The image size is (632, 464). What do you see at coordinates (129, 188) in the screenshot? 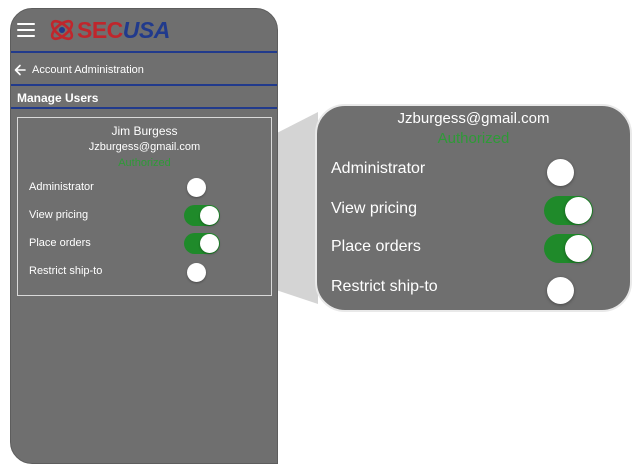
I see `permission-row-administrator: Administrator` at bounding box center [129, 188].